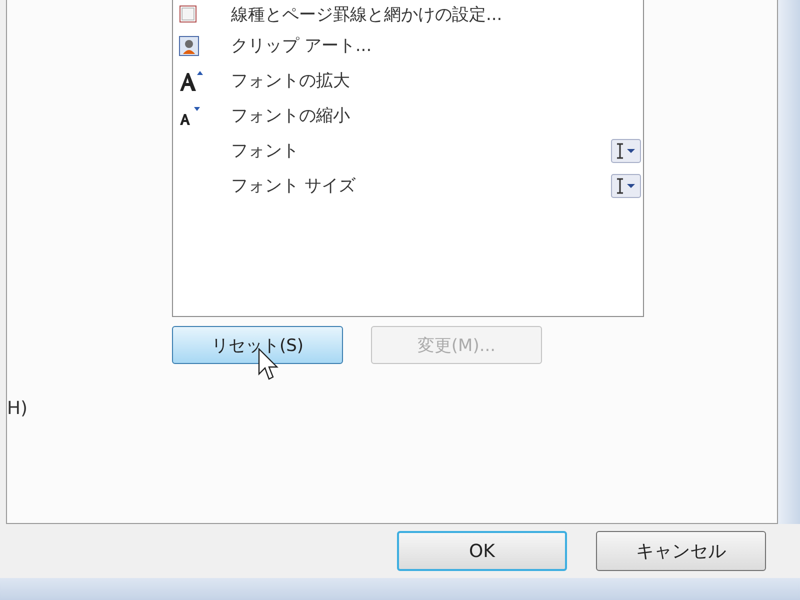 Image resolution: width=800 pixels, height=600 pixels. I want to click on grow-font-icon, so click(191, 81).